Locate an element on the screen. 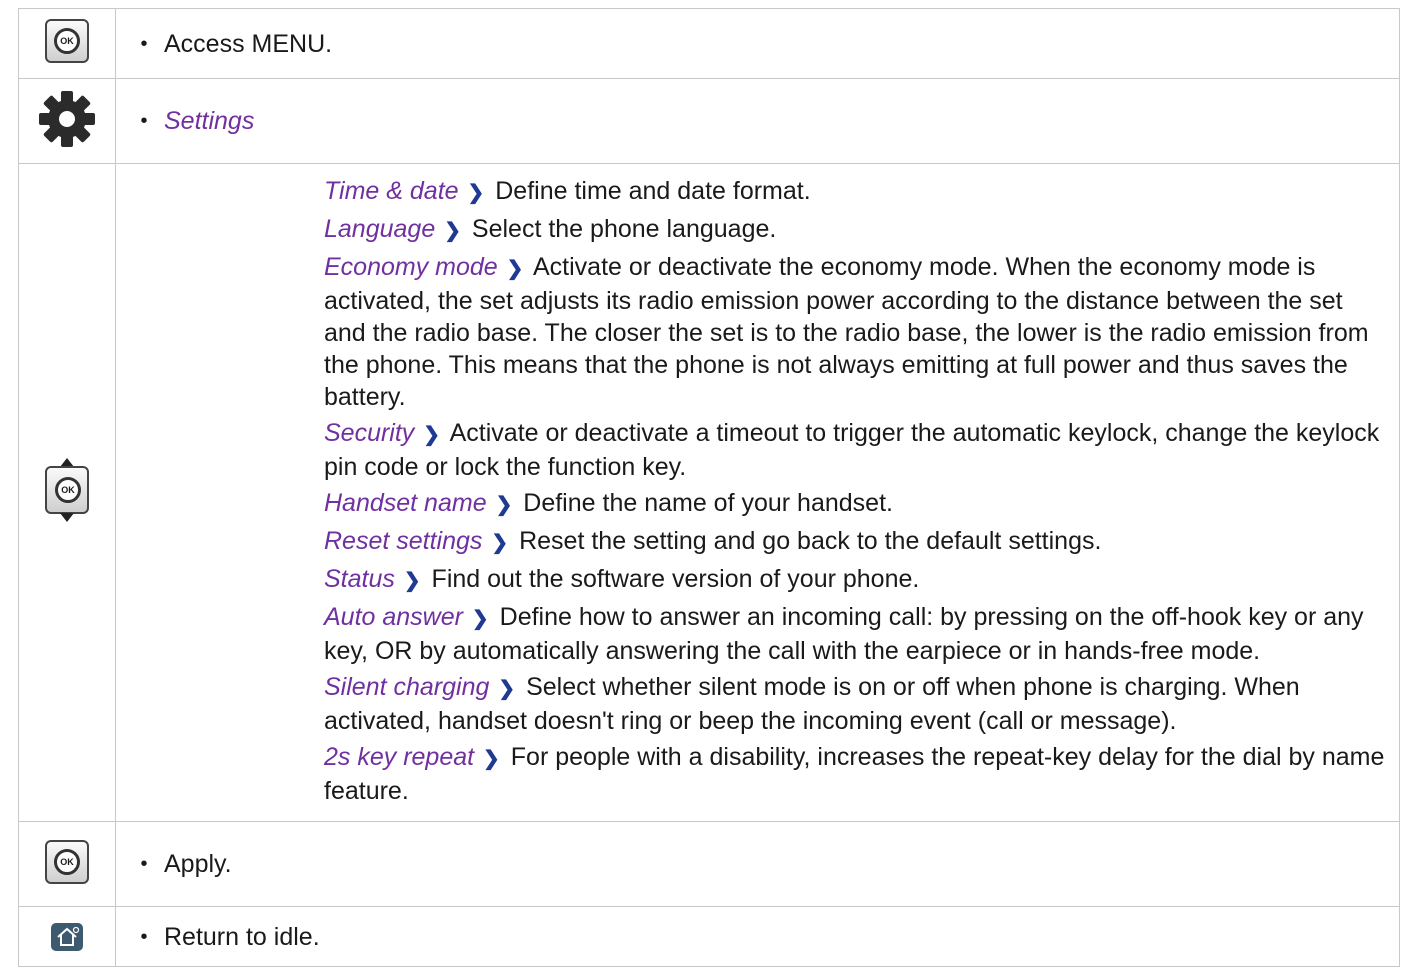 The image size is (1405, 976). text-cell: • Apply. is located at coordinates (757, 864).